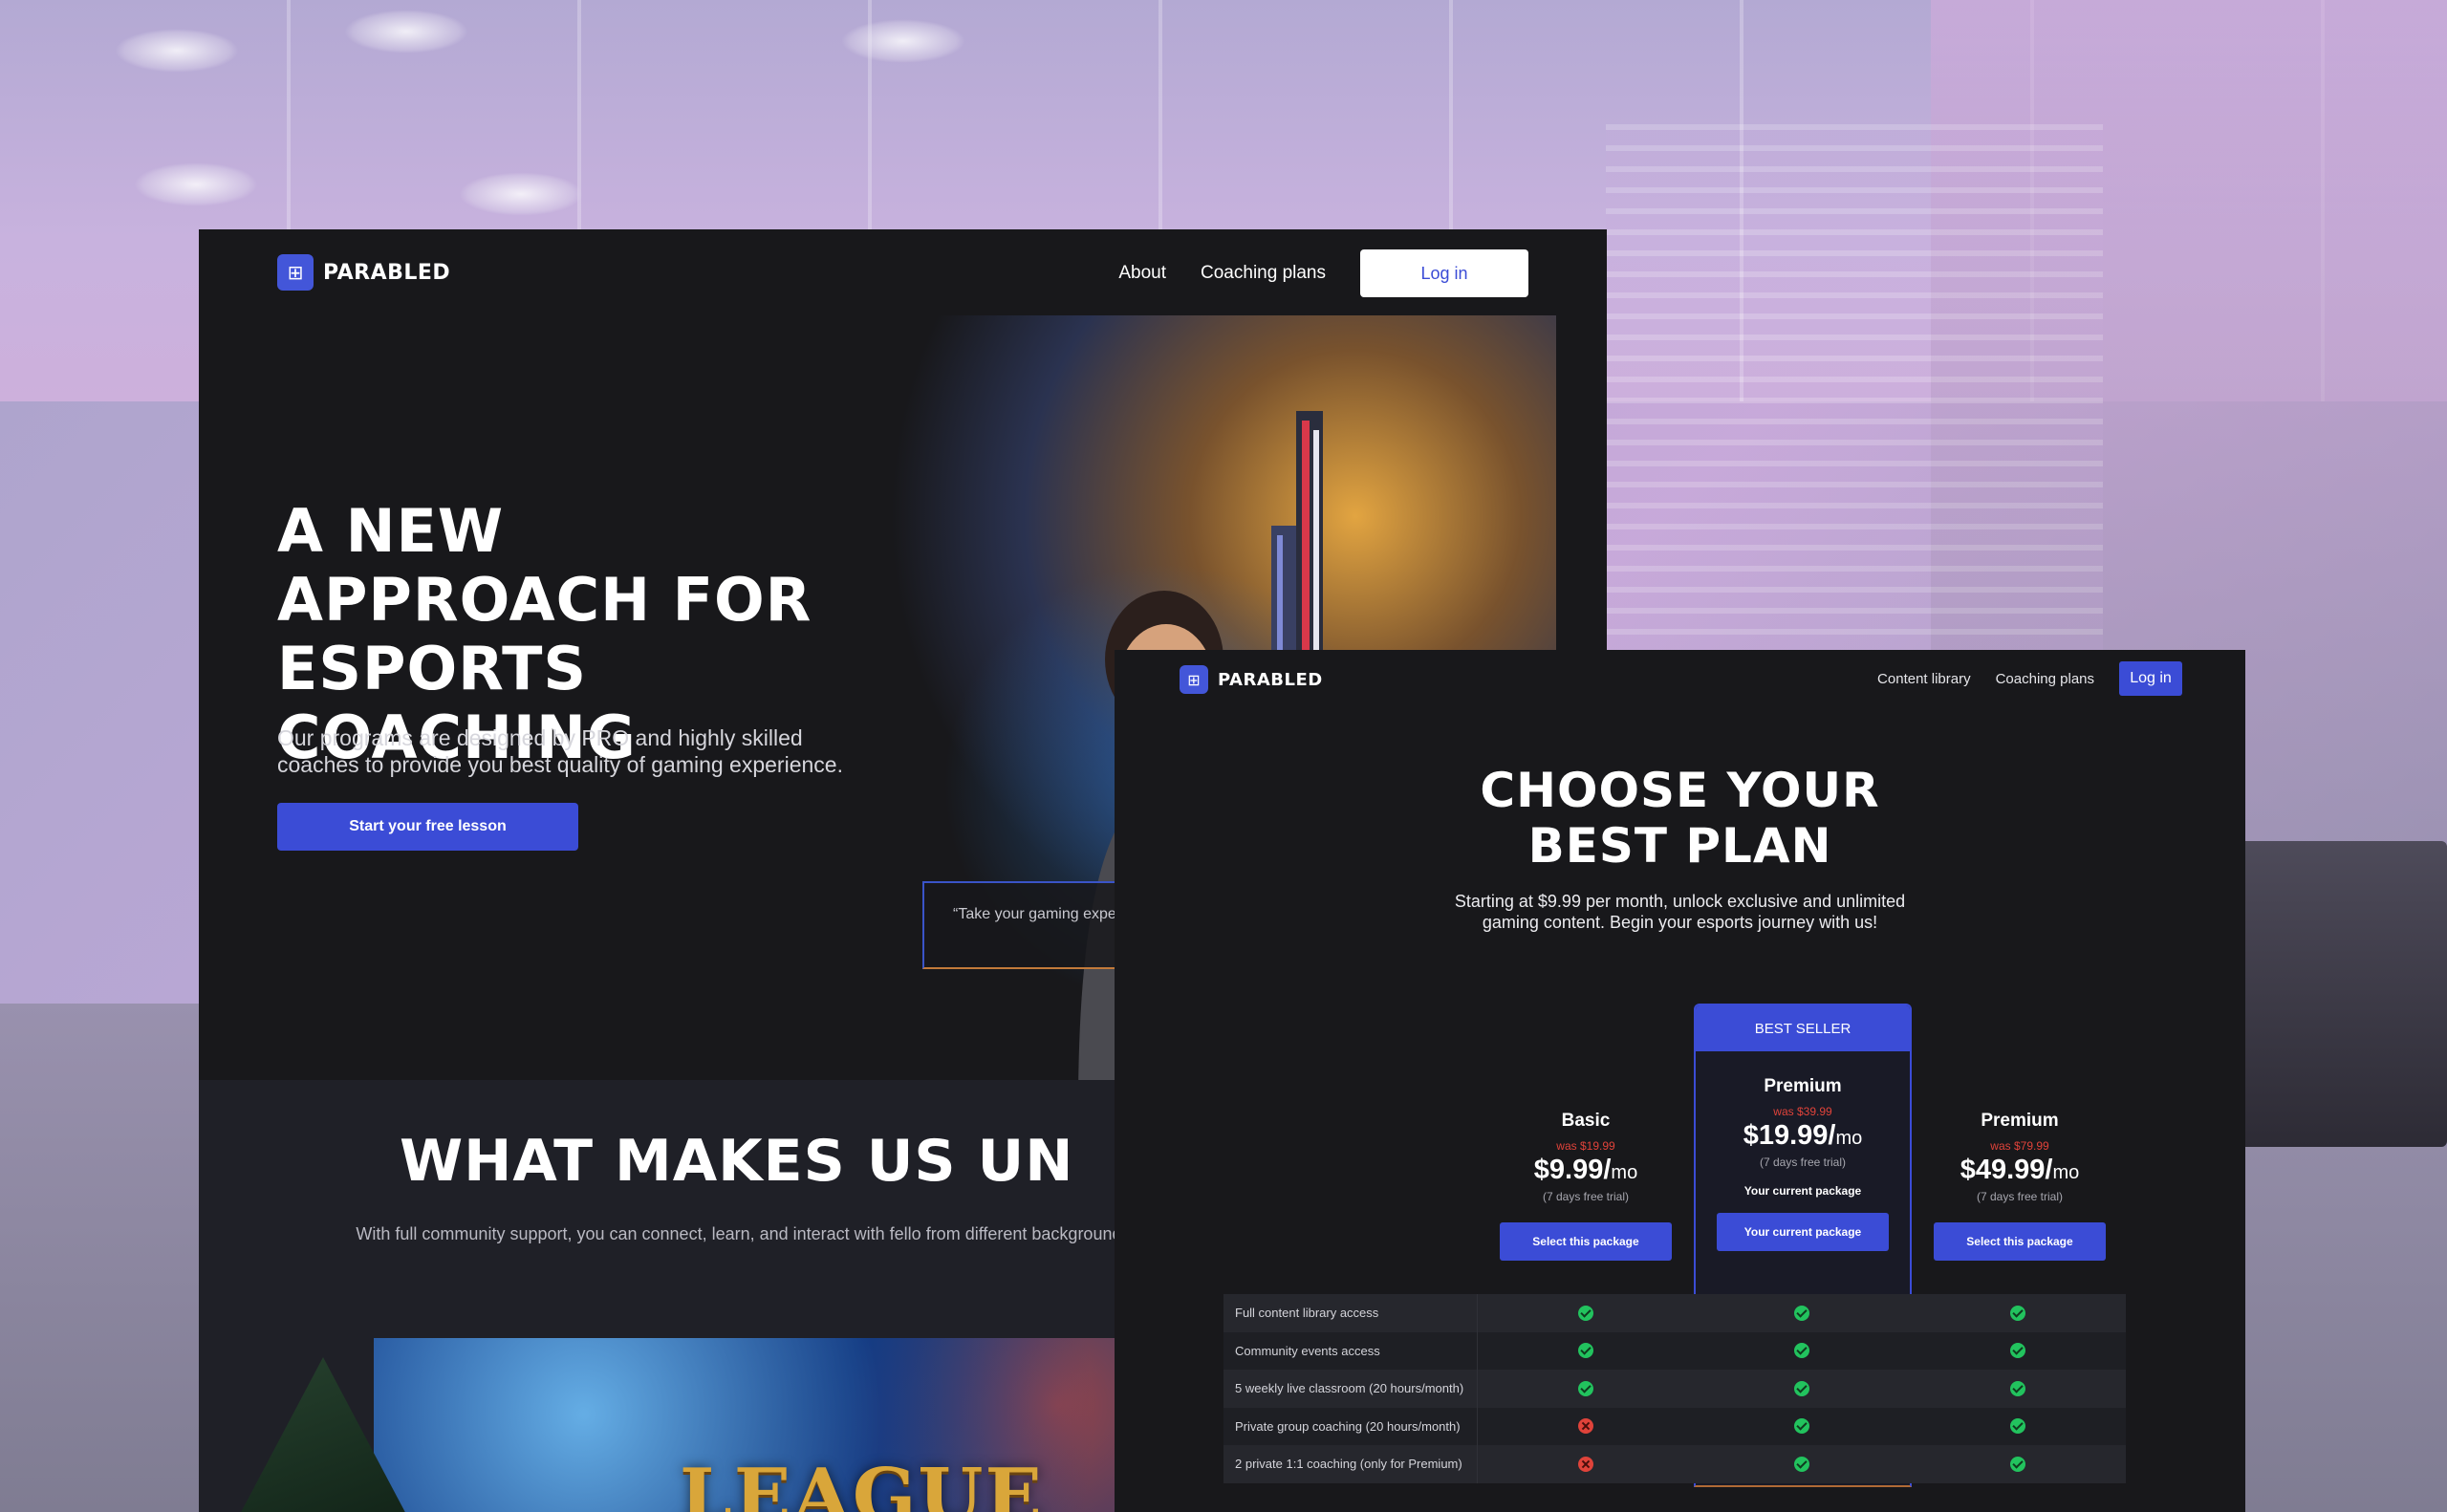 The image size is (2447, 1512). What do you see at coordinates (2020, 1170) in the screenshot?
I see `plan-price: $49.99/mo` at bounding box center [2020, 1170].